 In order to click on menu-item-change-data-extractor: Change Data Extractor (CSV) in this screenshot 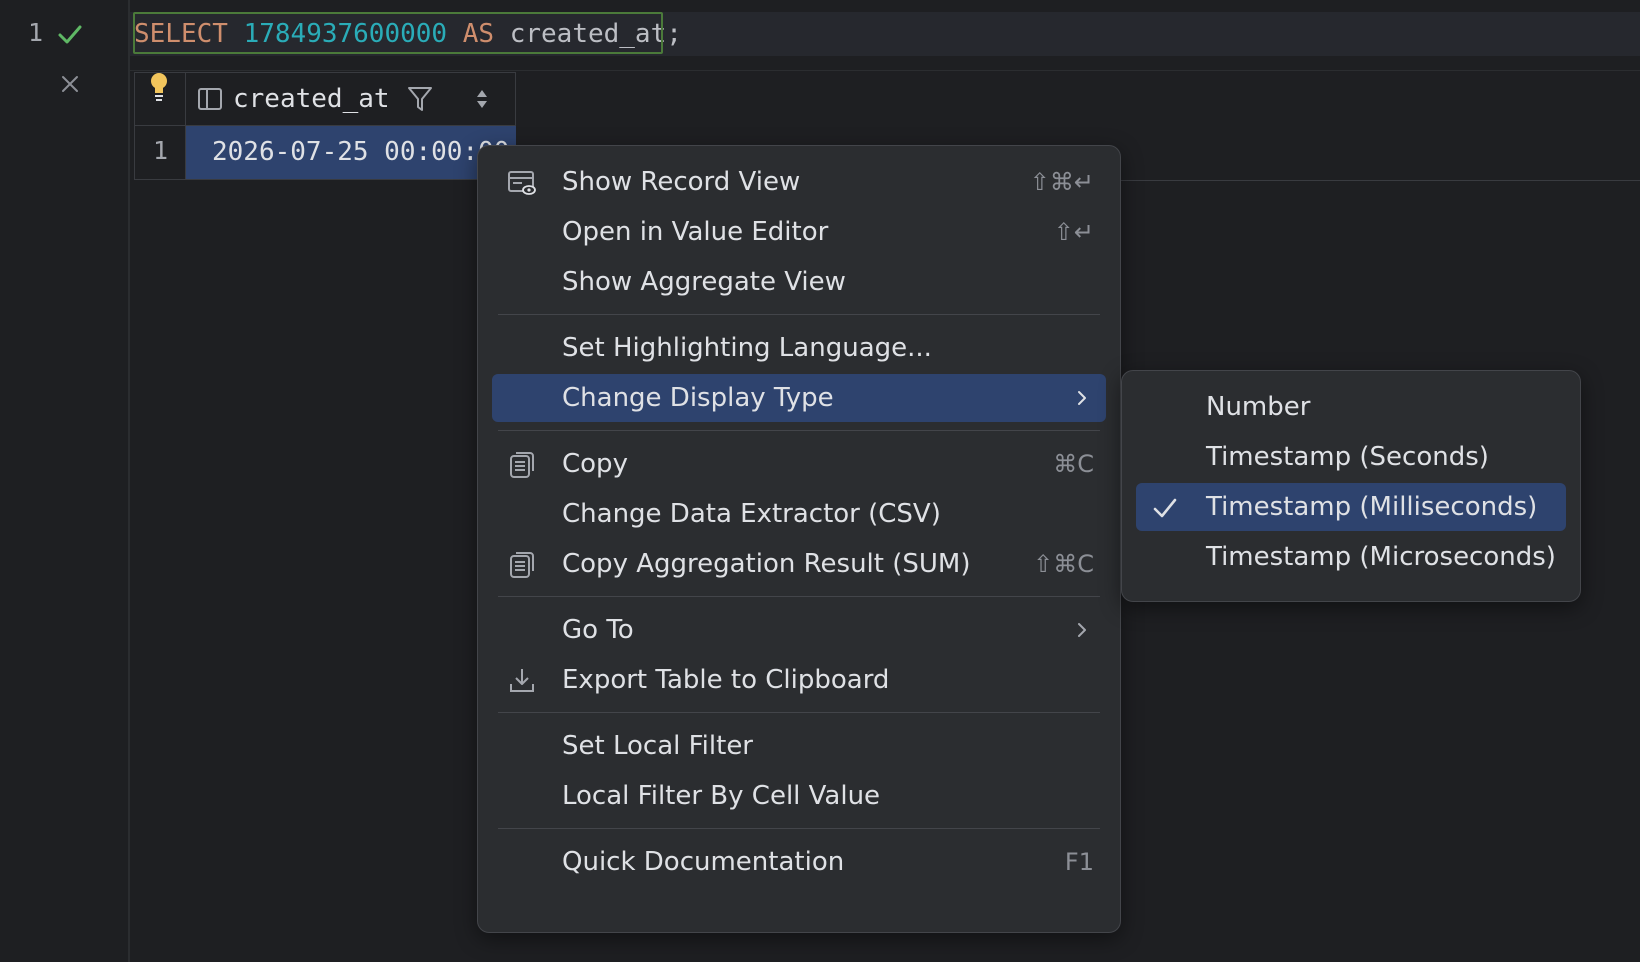, I will do `click(799, 514)`.